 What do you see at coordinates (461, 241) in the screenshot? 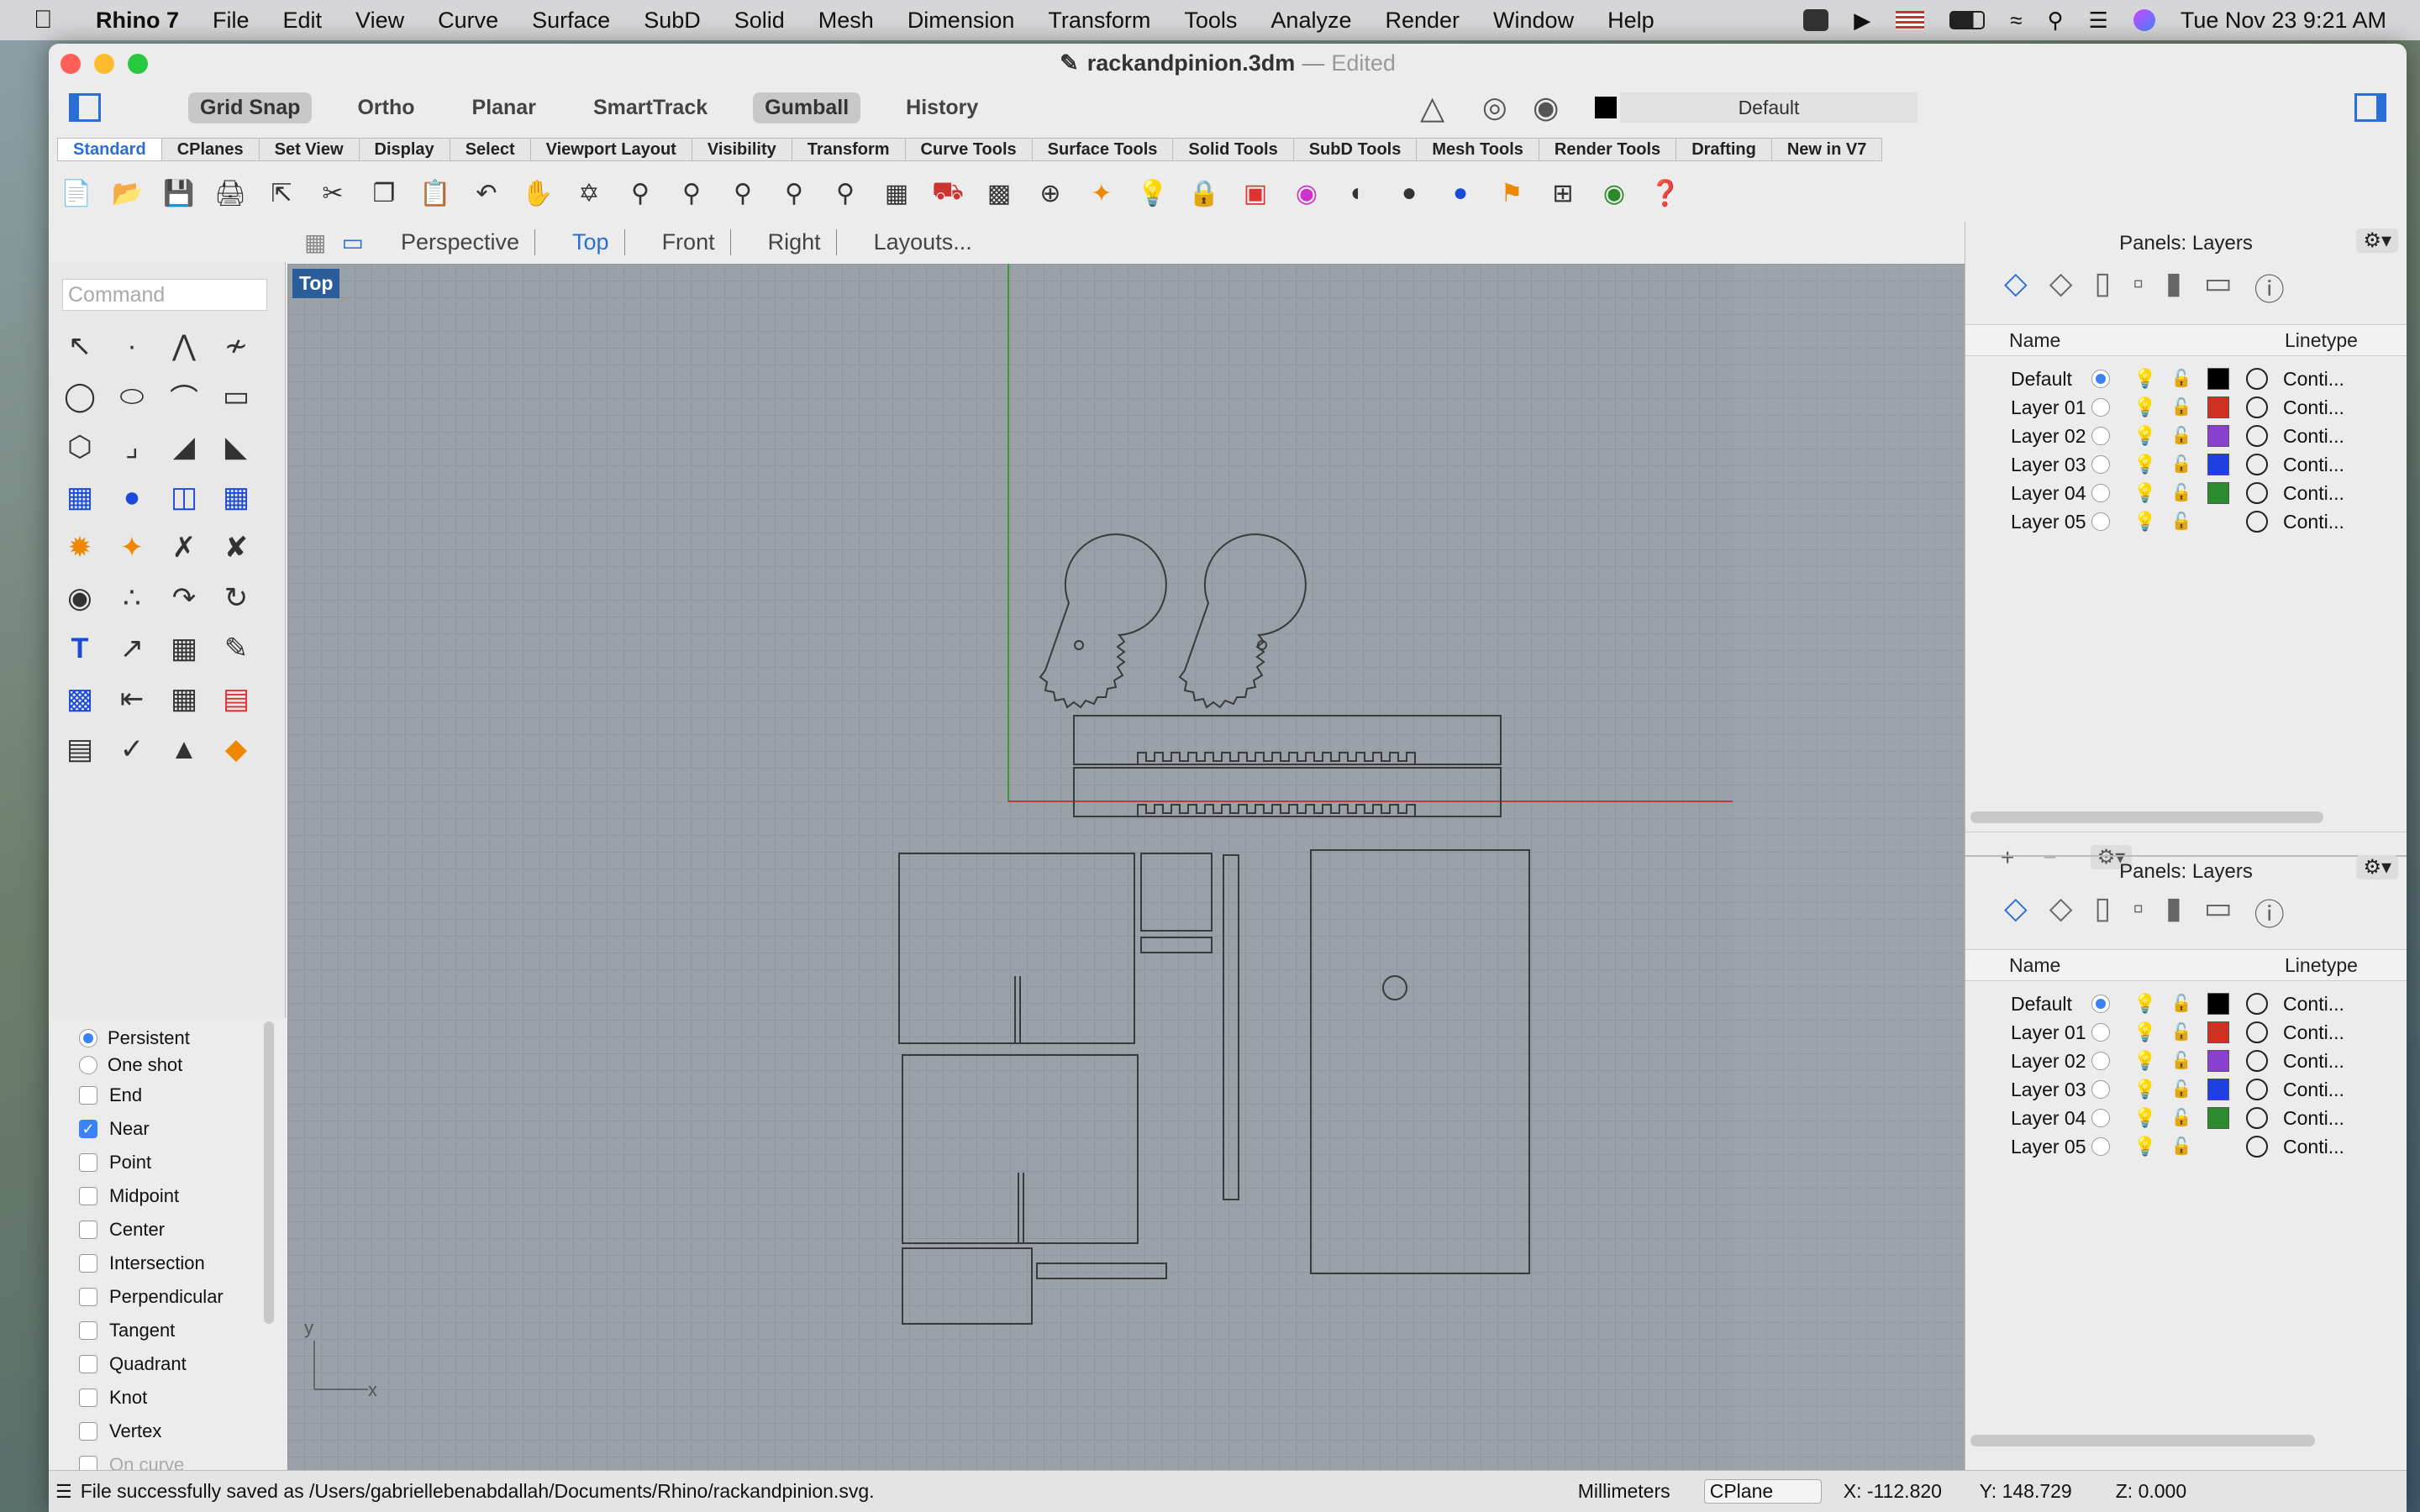
I see `tab-perspective: Perspective` at bounding box center [461, 241].